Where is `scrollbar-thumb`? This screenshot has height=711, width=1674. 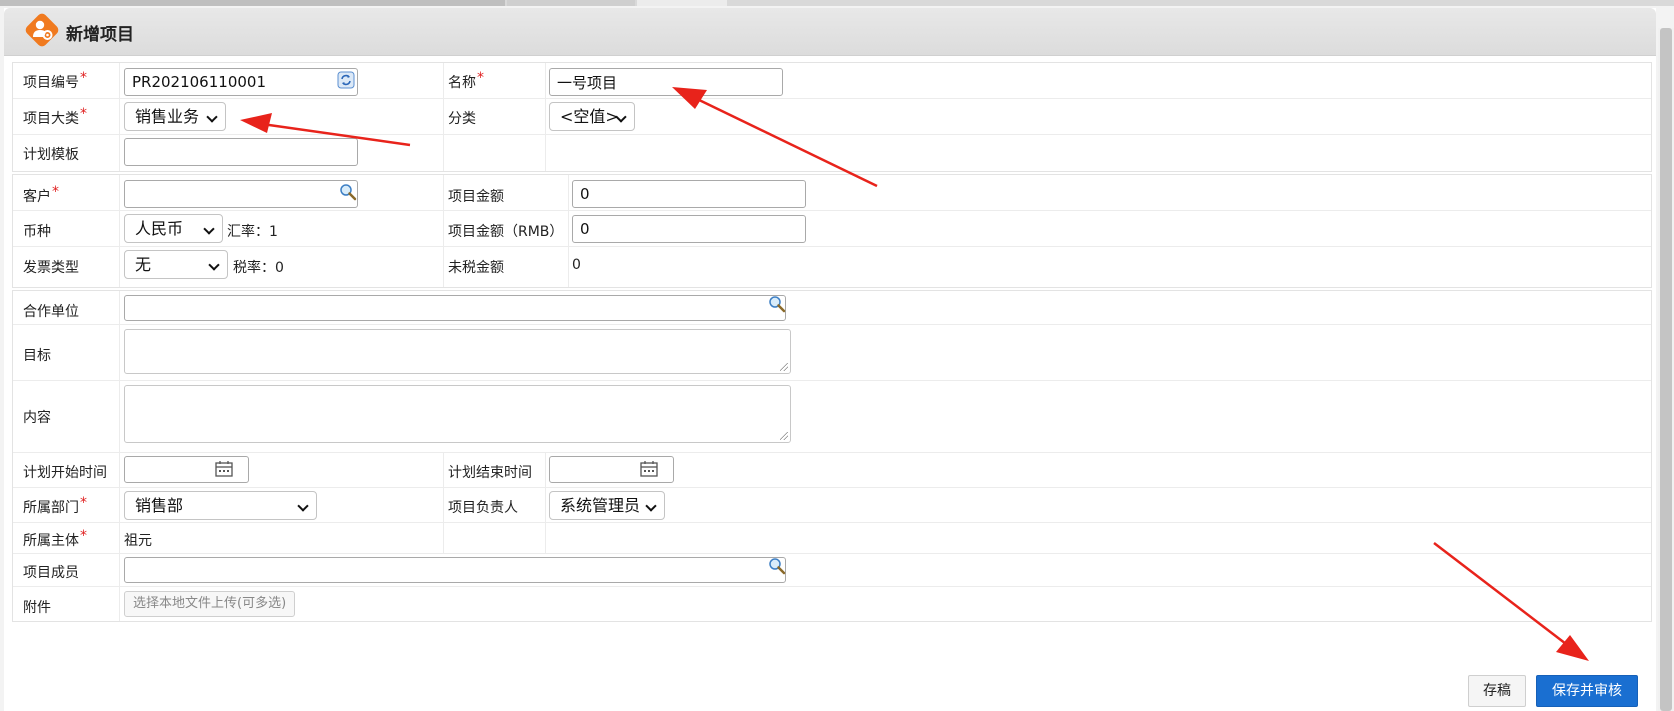
scrollbar-thumb is located at coordinates (1666, 369).